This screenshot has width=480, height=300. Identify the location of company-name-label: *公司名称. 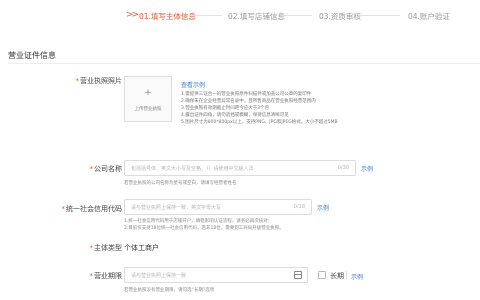
(106, 169).